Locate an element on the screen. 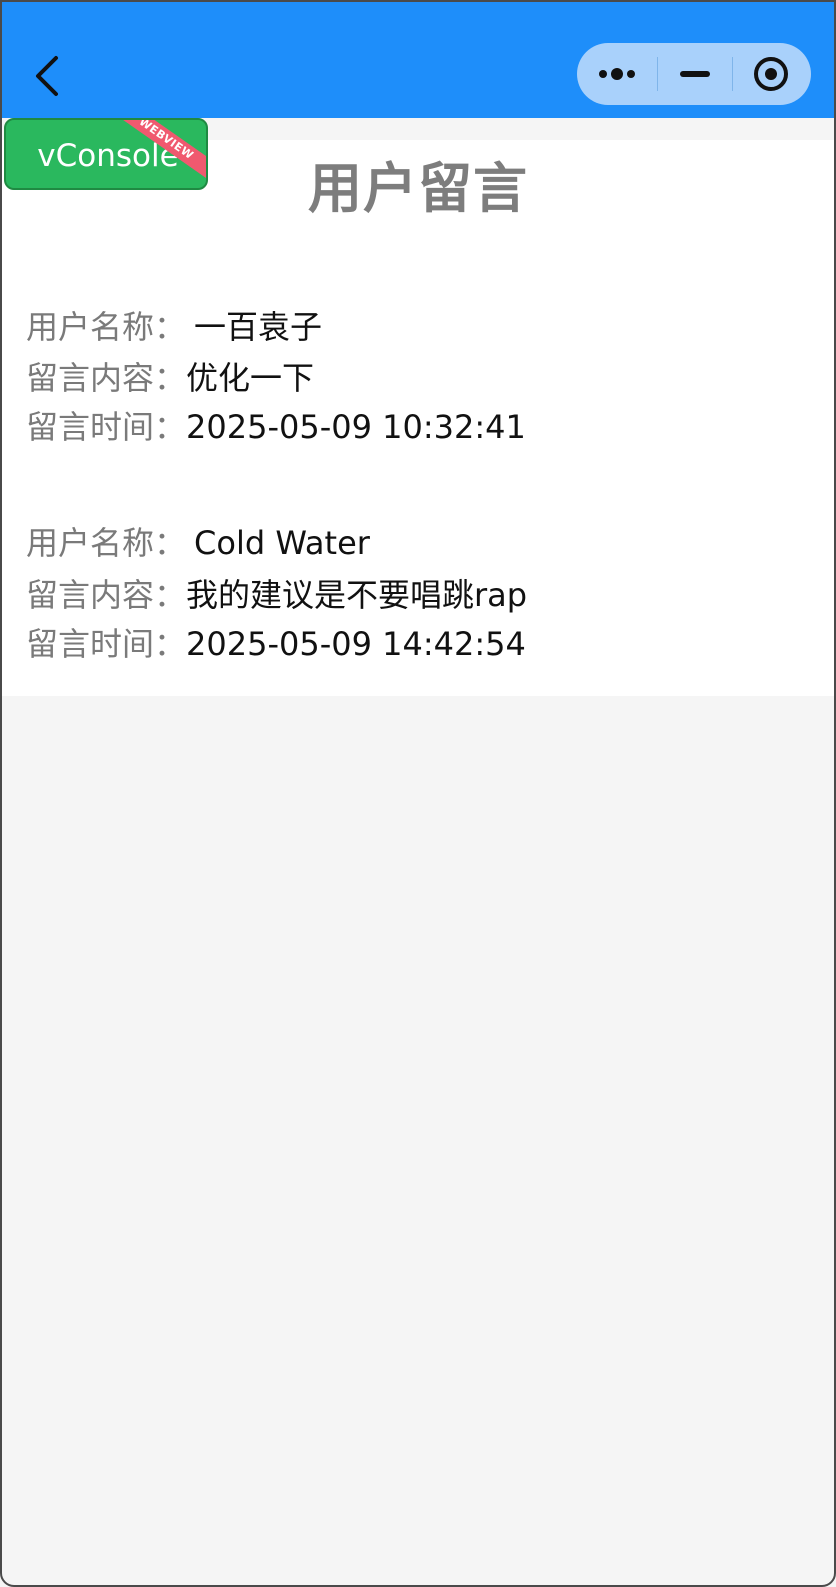 Image resolution: width=836 pixels, height=1587 pixels. close-button is located at coordinates (771, 74).